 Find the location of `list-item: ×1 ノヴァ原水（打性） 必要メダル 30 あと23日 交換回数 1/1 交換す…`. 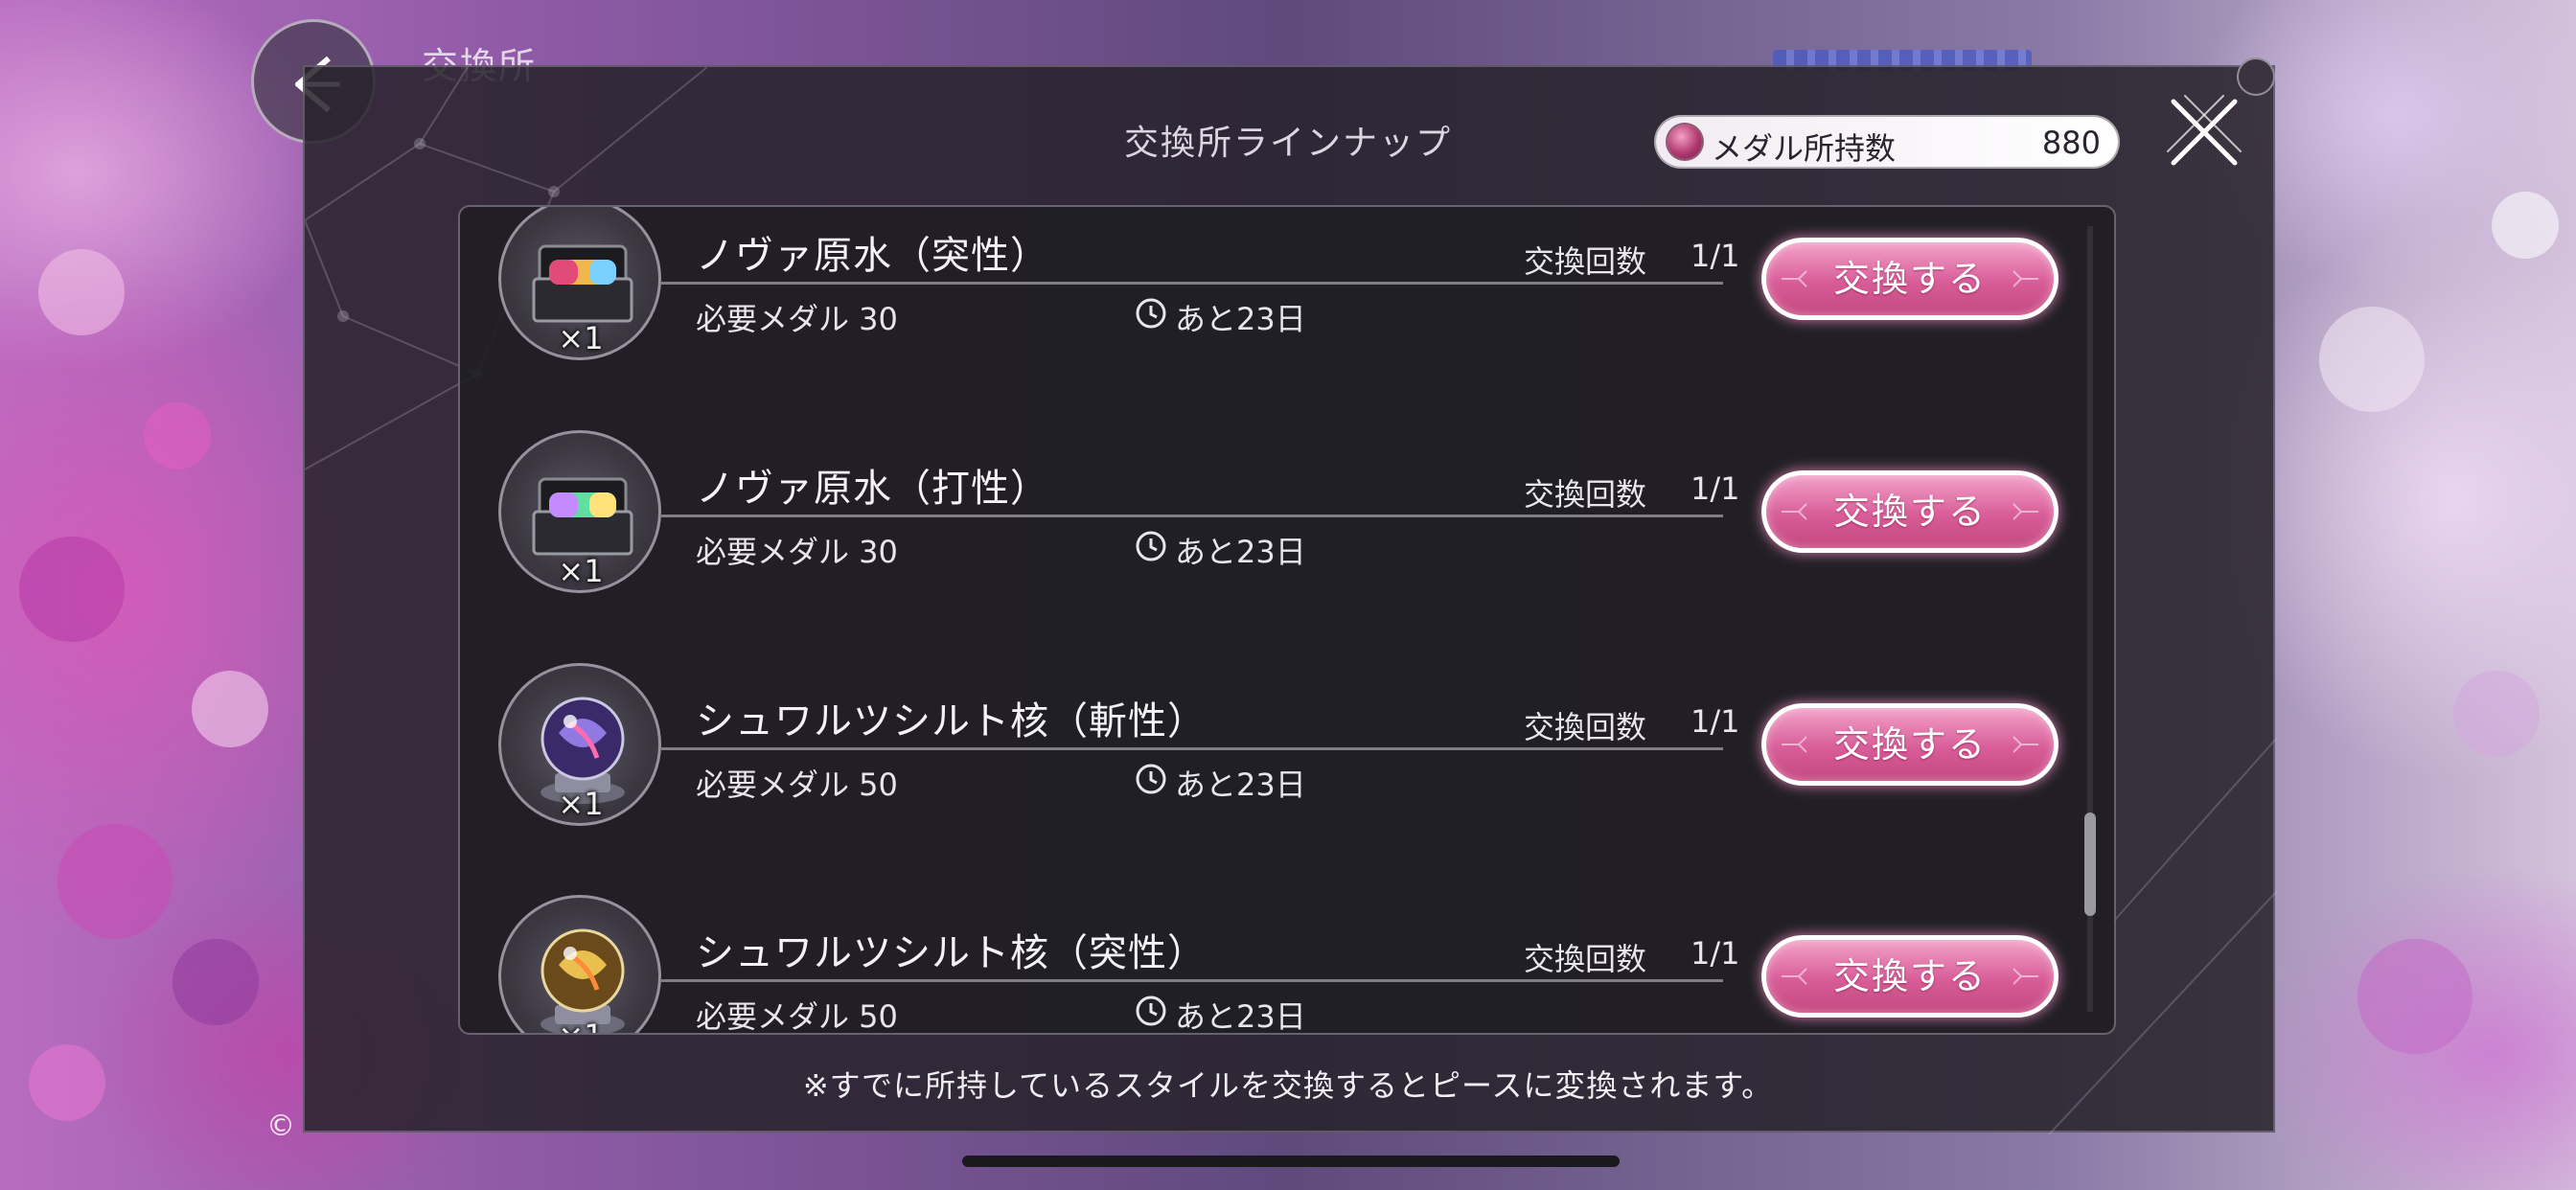

list-item: ×1 ノヴァ原水（打性） 必要メダル 30 あと23日 交換回数 1/1 交換す… is located at coordinates (1287, 543).